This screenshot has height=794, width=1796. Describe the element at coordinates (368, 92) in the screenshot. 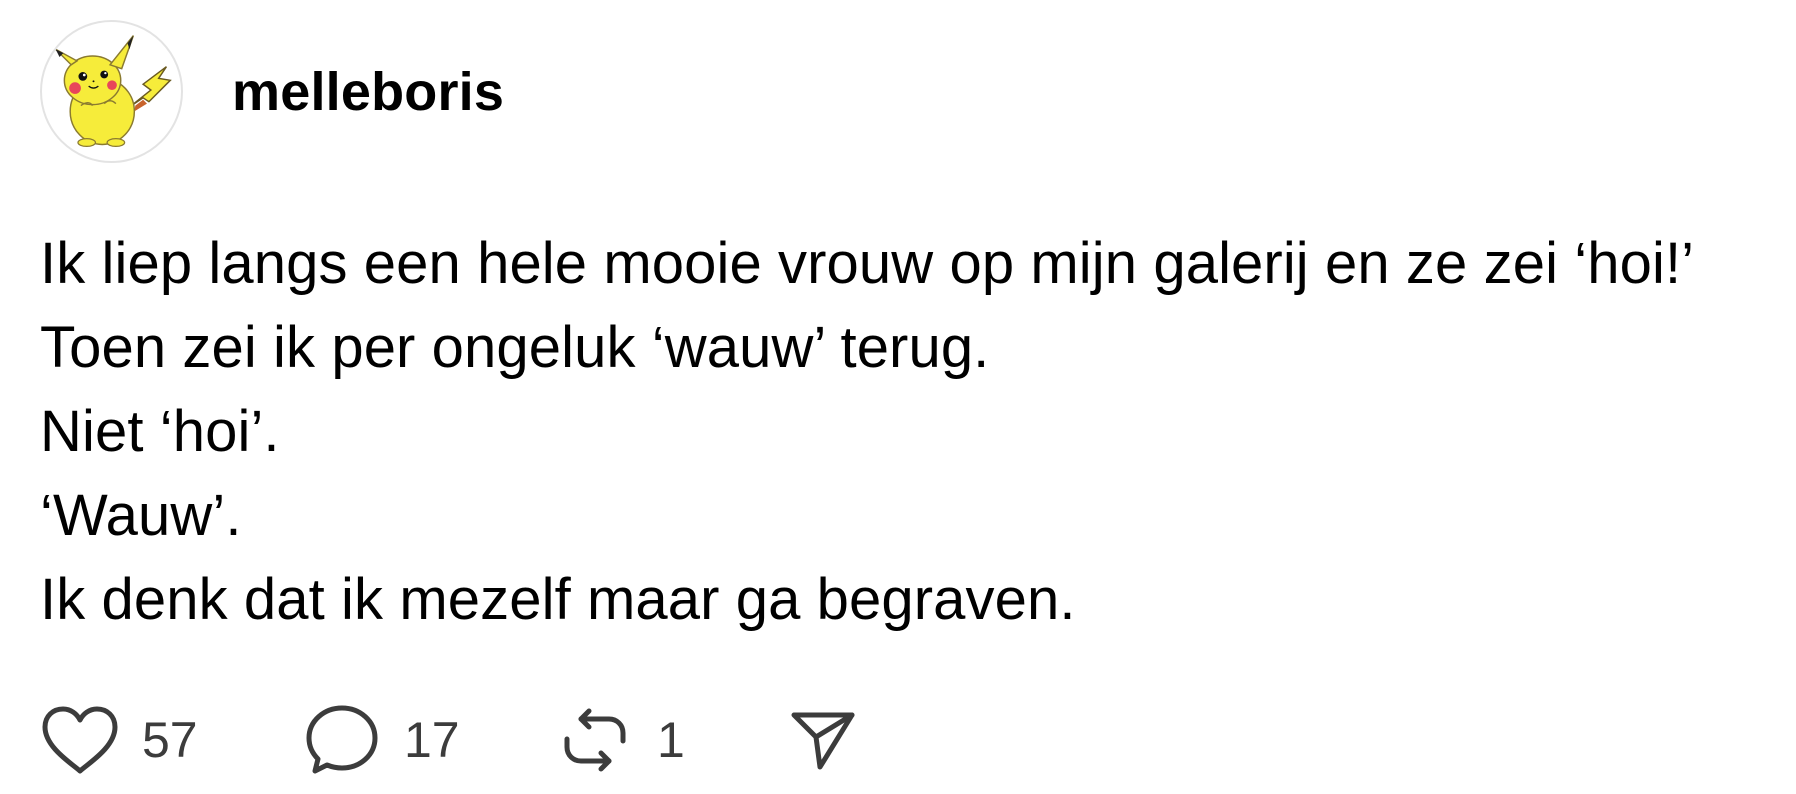

I see `username: melleboris` at that location.